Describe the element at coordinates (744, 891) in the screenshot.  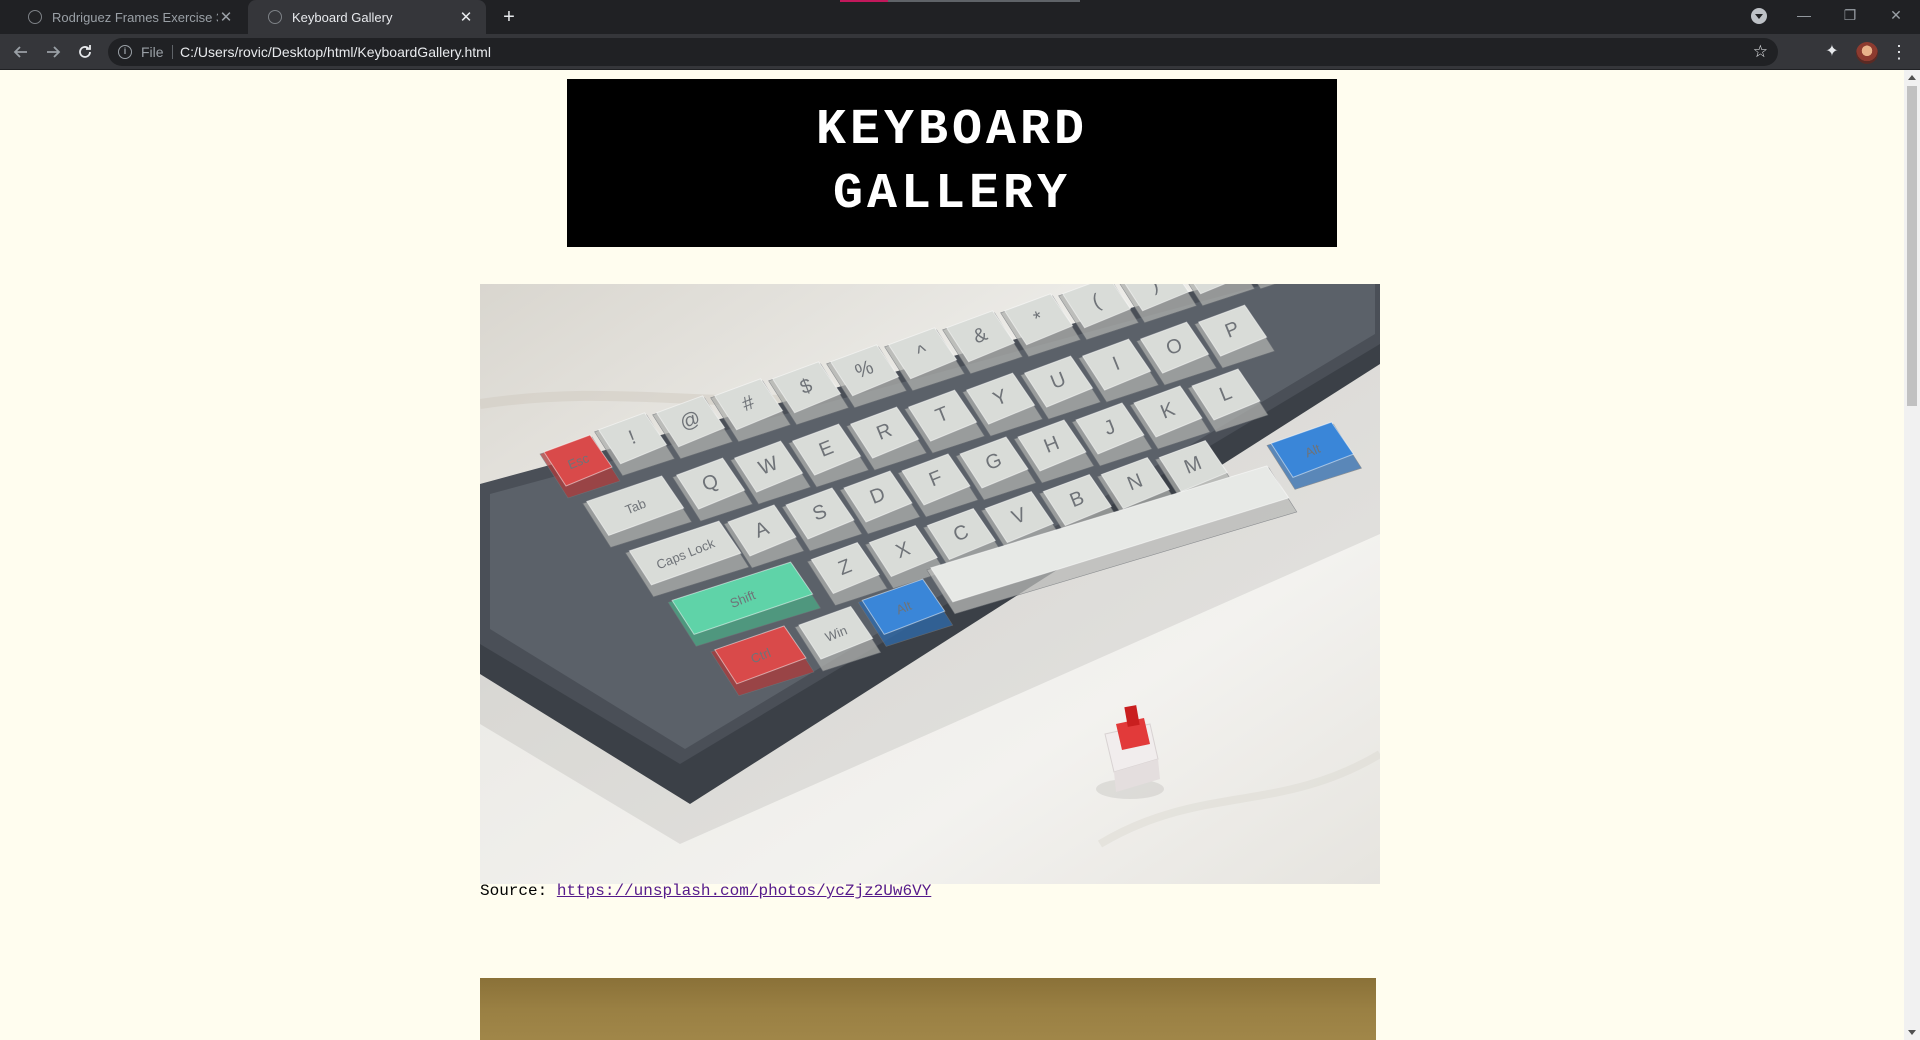
I see `source-link: https://unsplash.com/photos/ycZjz2Uw6VY` at that location.